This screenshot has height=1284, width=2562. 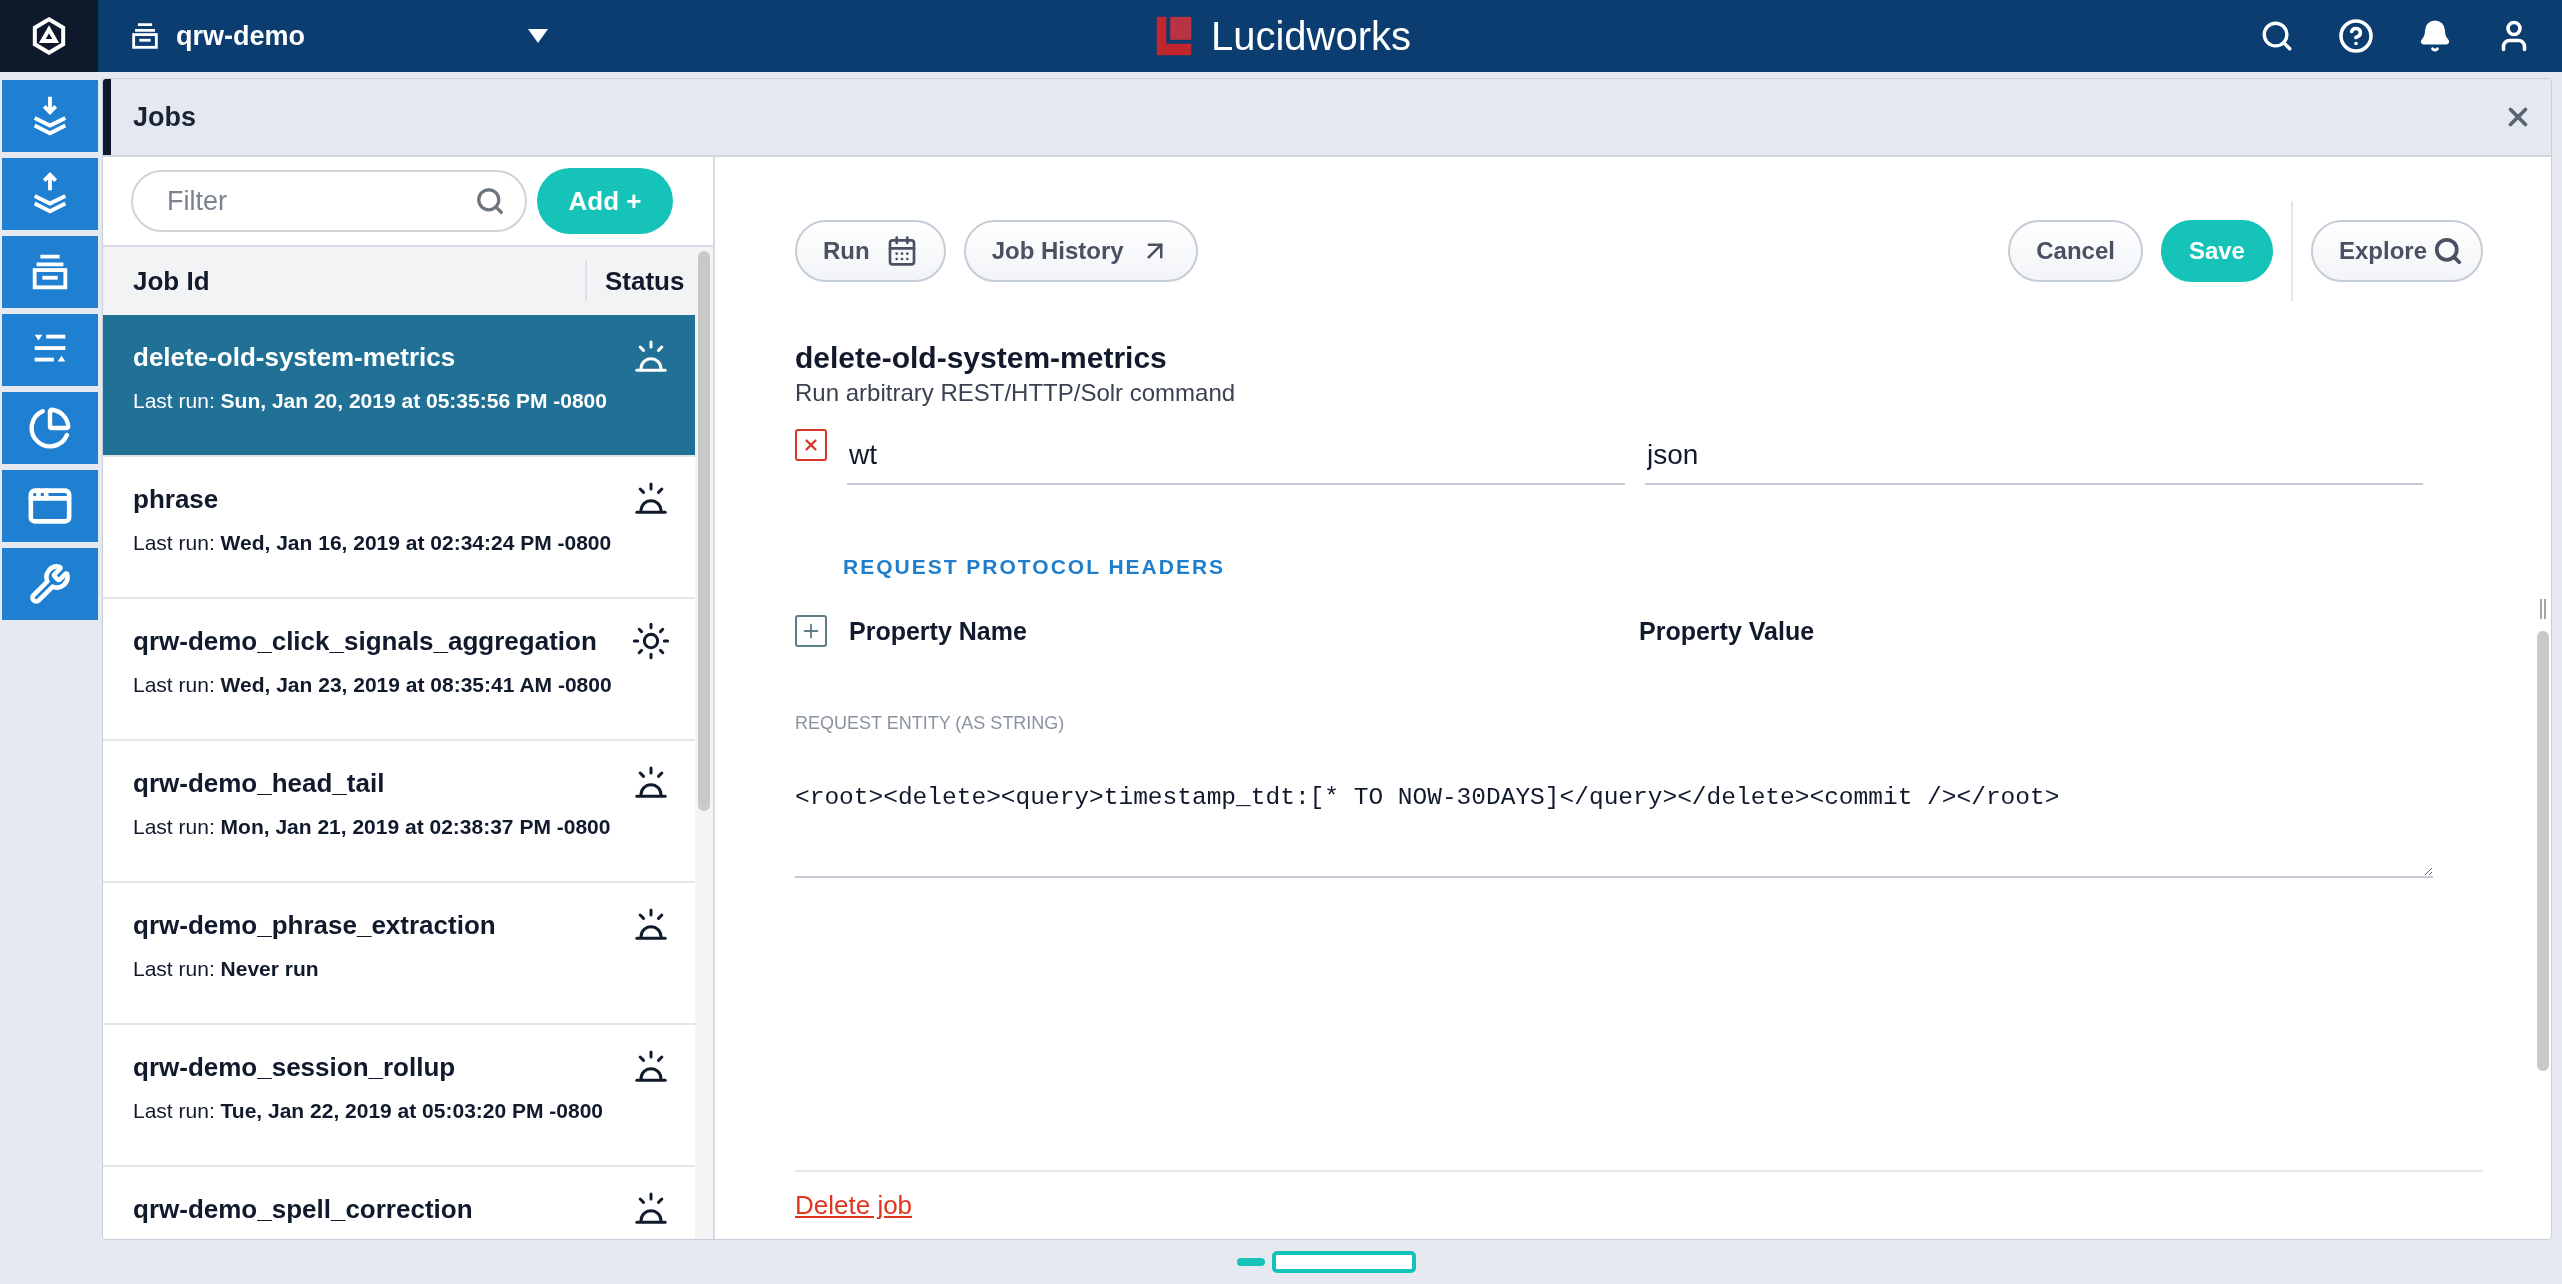 What do you see at coordinates (2435, 36) in the screenshot?
I see `notifications-button` at bounding box center [2435, 36].